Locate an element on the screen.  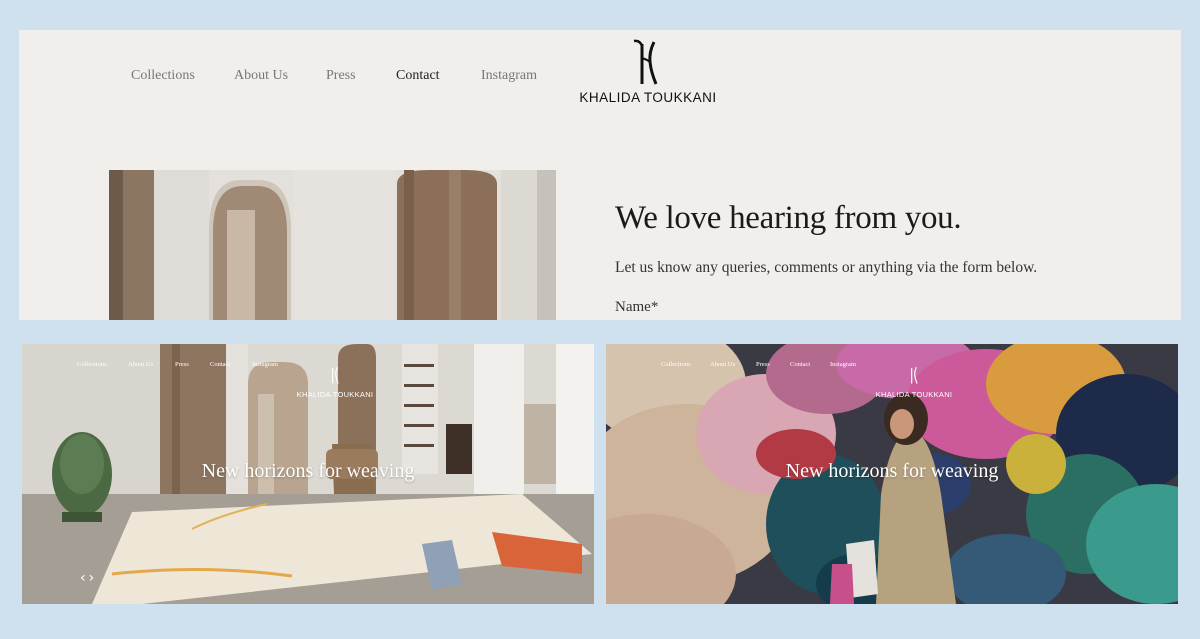
slide-arrows: ‹› is located at coordinates (88, 578).